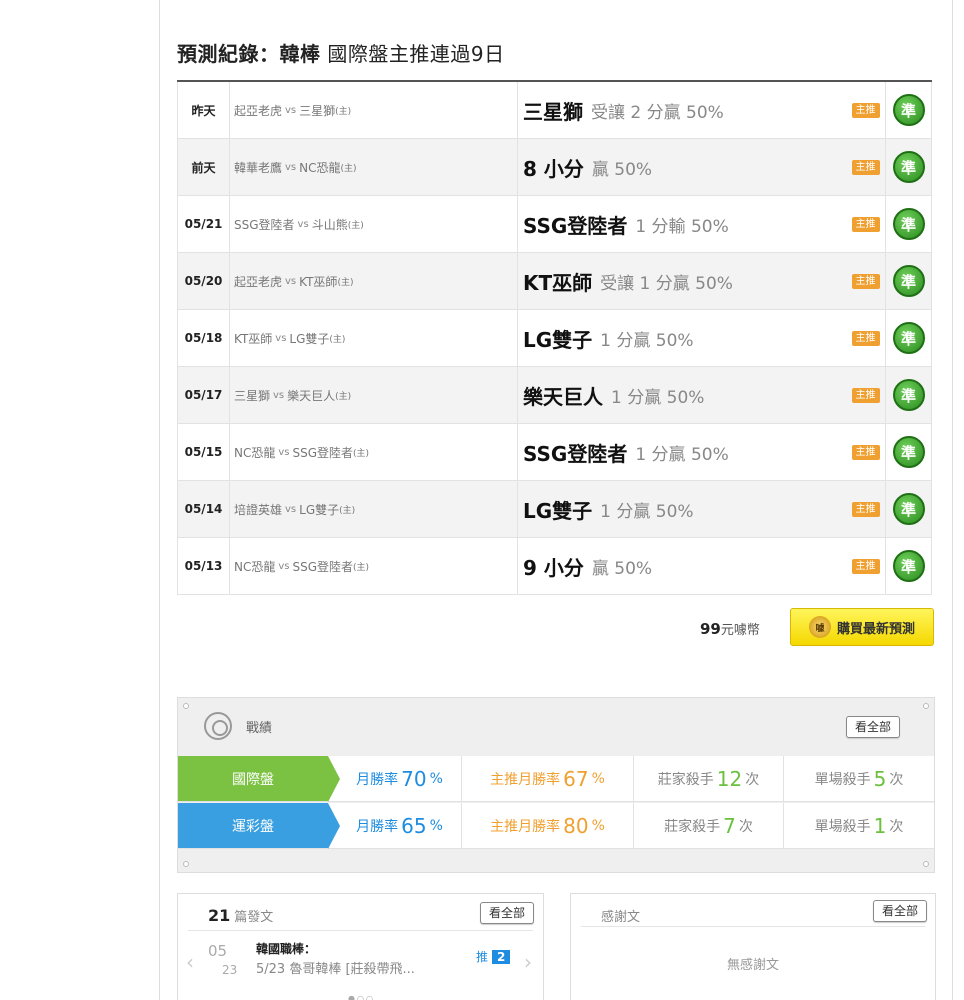 The width and height of the screenshot is (964, 1000). What do you see at coordinates (258, 167) in the screenshot?
I see `away-team: 韓華老鷹` at bounding box center [258, 167].